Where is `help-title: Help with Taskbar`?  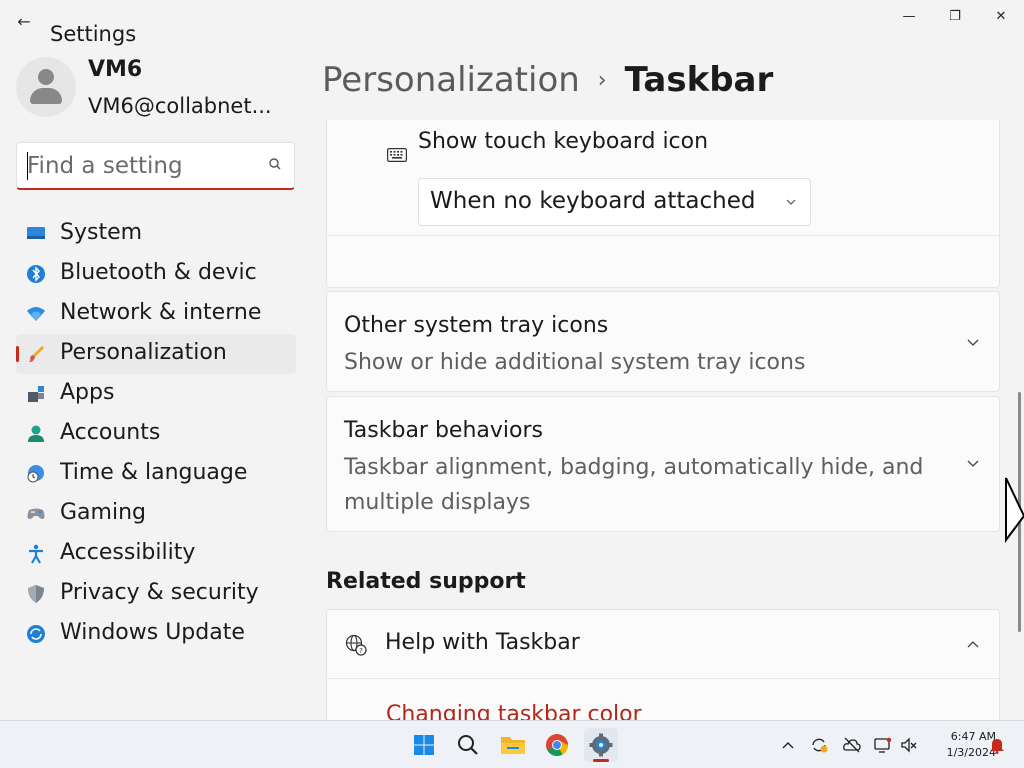 help-title: Help with Taskbar is located at coordinates (482, 642).